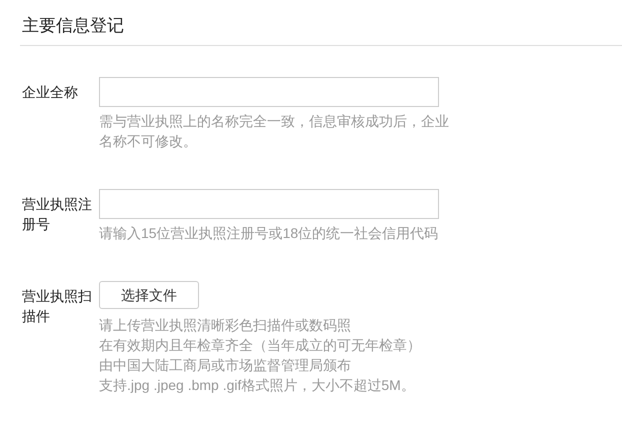 This screenshot has width=622, height=431. I want to click on hint-text: 由中国大陆工商局或市场监督管理局颁布, so click(225, 365).